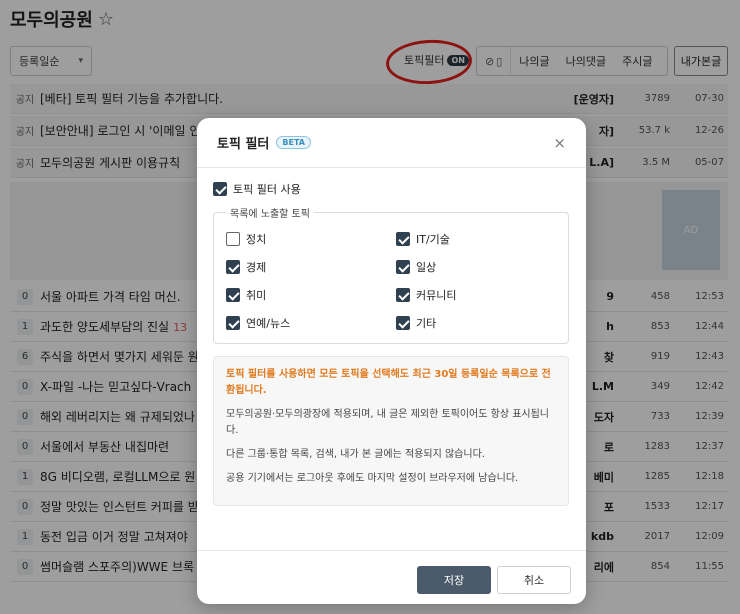  Describe the element at coordinates (391, 143) in the screenshot. I see `modal-header: 토픽 필터 BETA ×` at that location.